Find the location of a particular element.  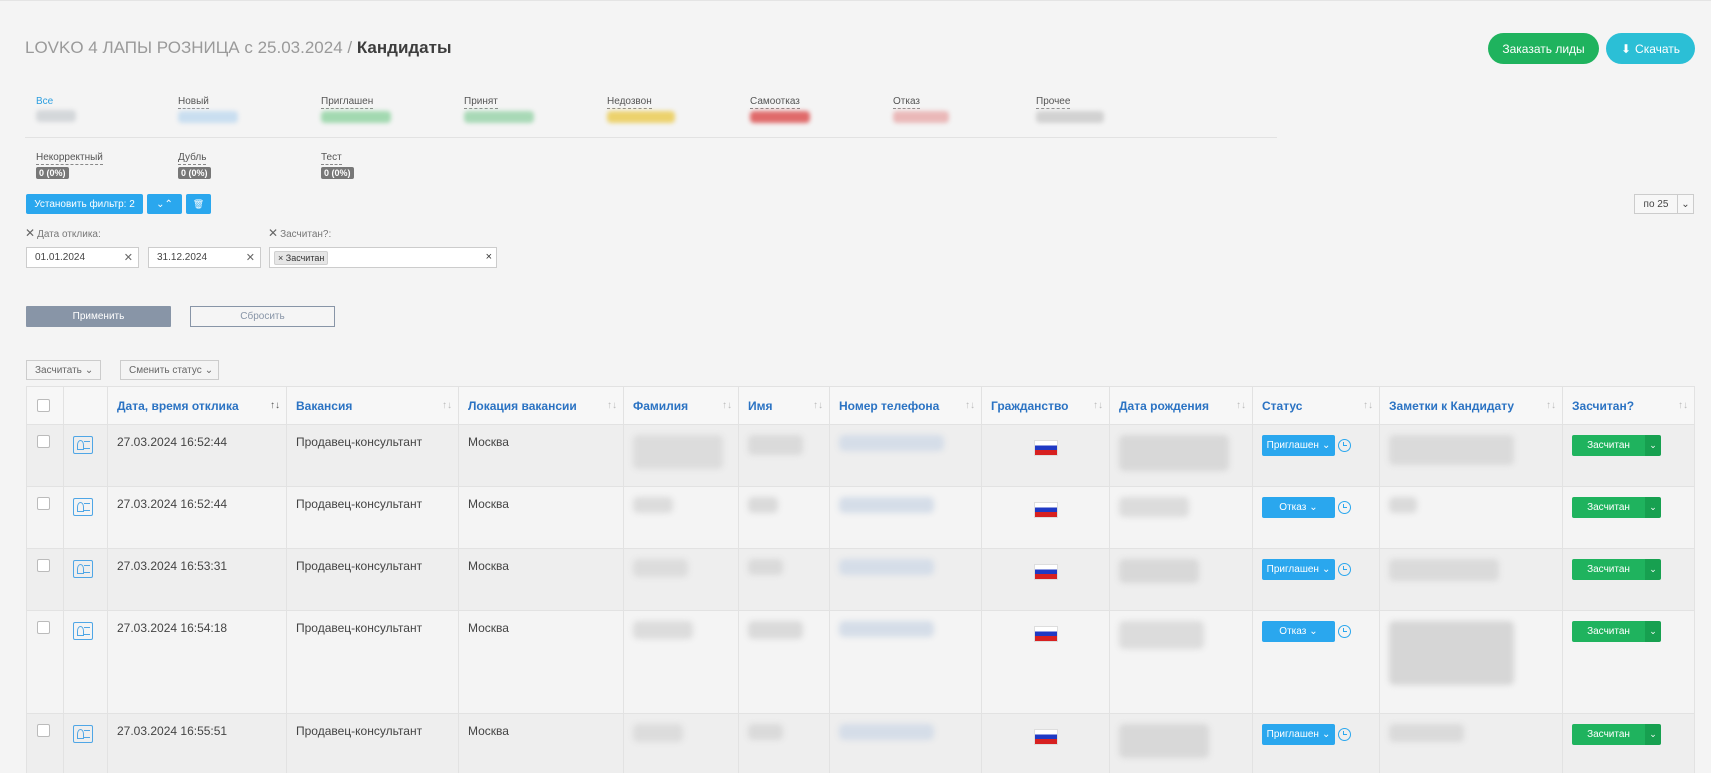

apply-button: Применить is located at coordinates (98, 316).